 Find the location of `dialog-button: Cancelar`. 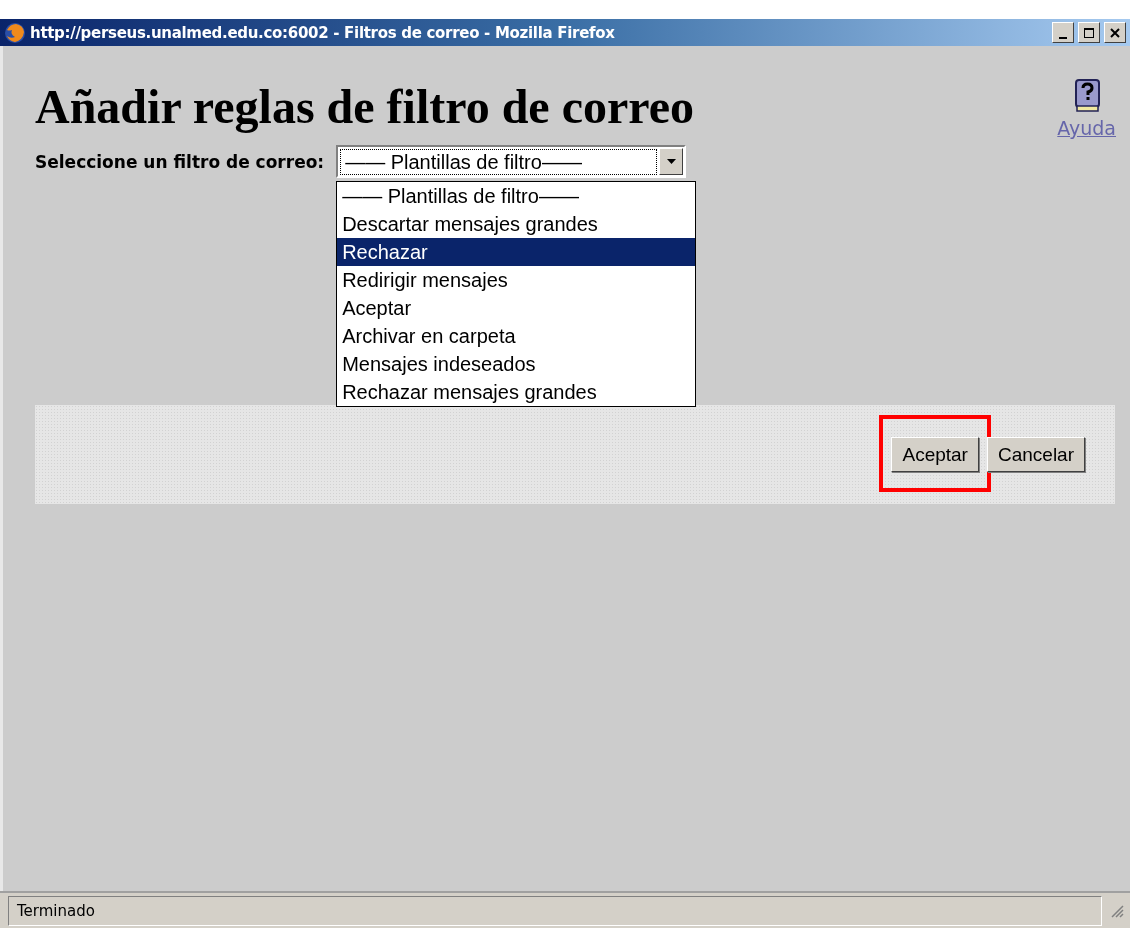

dialog-button: Cancelar is located at coordinates (1035, 454).